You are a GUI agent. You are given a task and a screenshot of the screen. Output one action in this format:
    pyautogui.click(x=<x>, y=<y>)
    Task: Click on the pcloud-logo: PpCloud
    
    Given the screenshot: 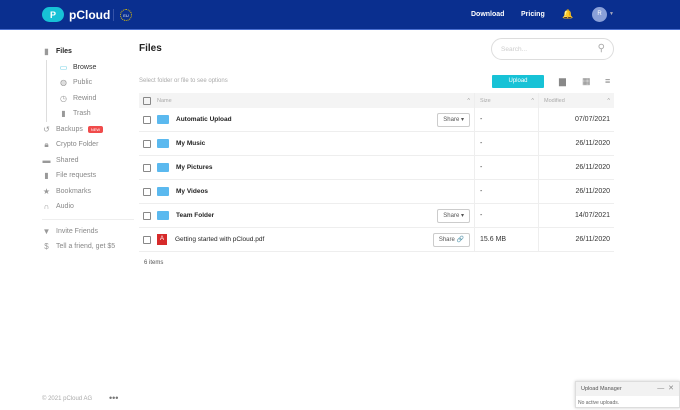 What is the action you would take?
    pyautogui.click(x=76, y=14)
    